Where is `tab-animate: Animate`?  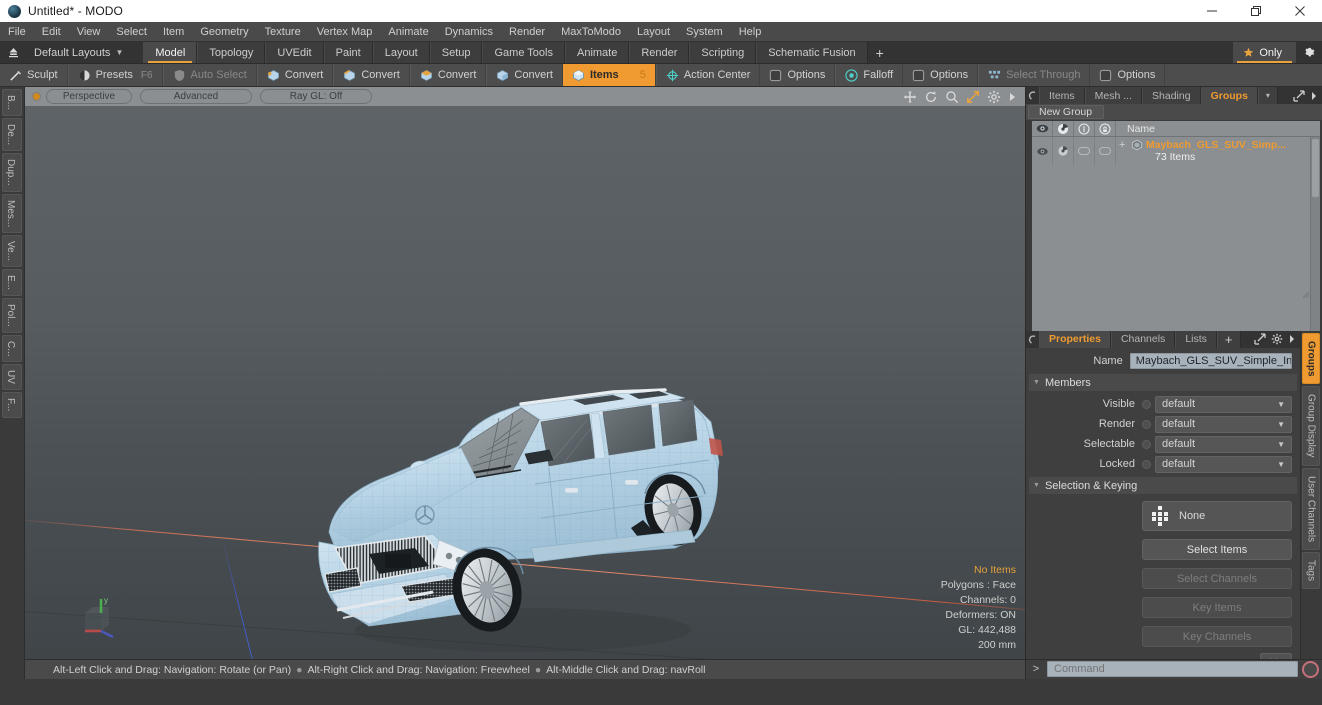 tab-animate: Animate is located at coordinates (597, 52).